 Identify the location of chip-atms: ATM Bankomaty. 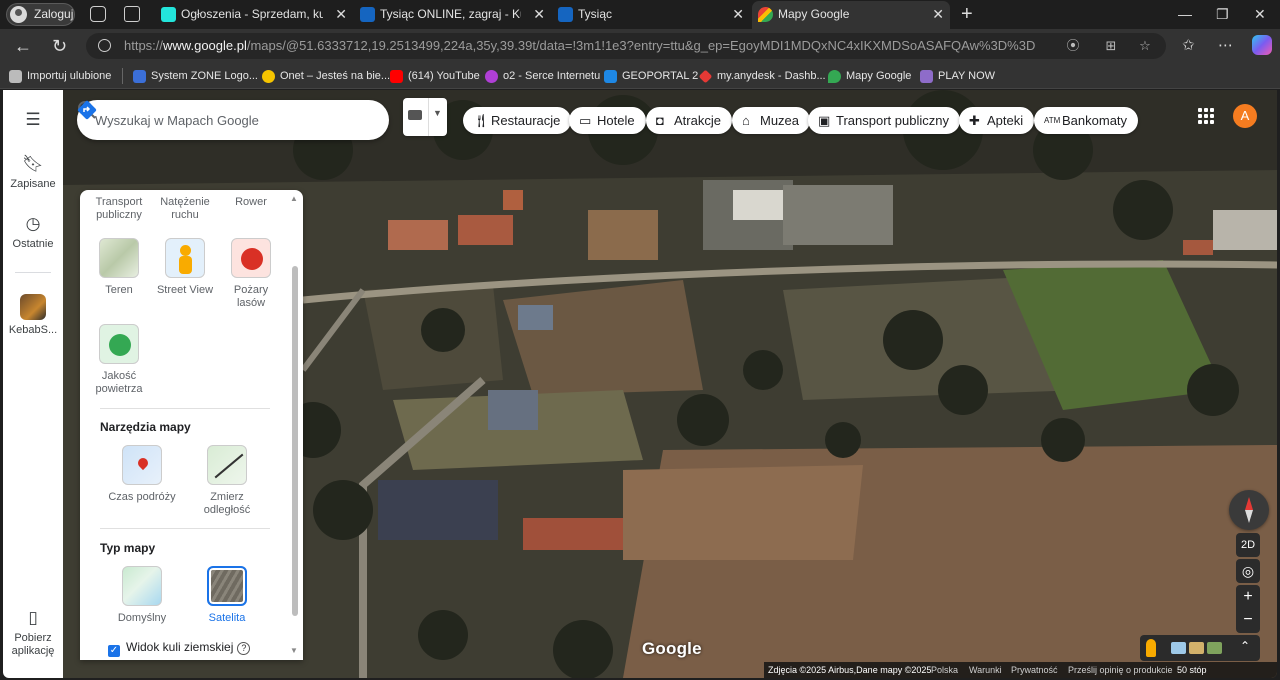
(1086, 120).